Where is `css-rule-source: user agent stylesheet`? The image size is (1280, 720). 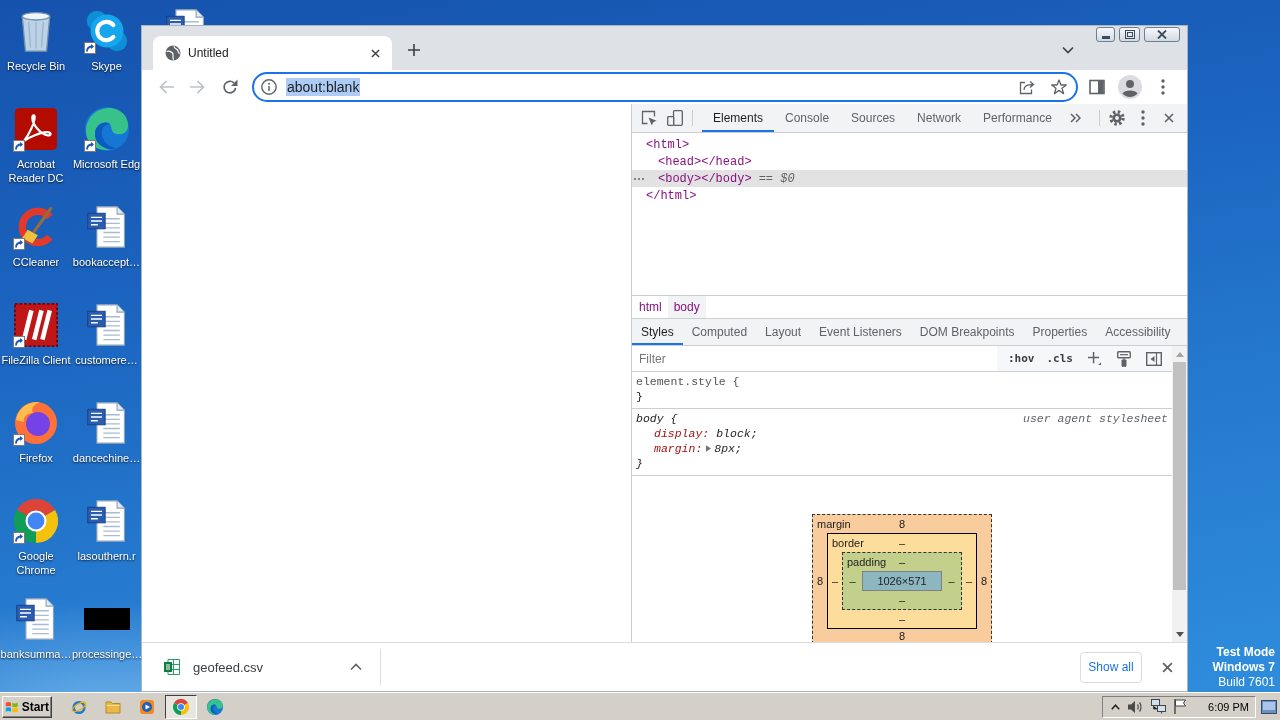 css-rule-source: user agent stylesheet is located at coordinates (1095, 418).